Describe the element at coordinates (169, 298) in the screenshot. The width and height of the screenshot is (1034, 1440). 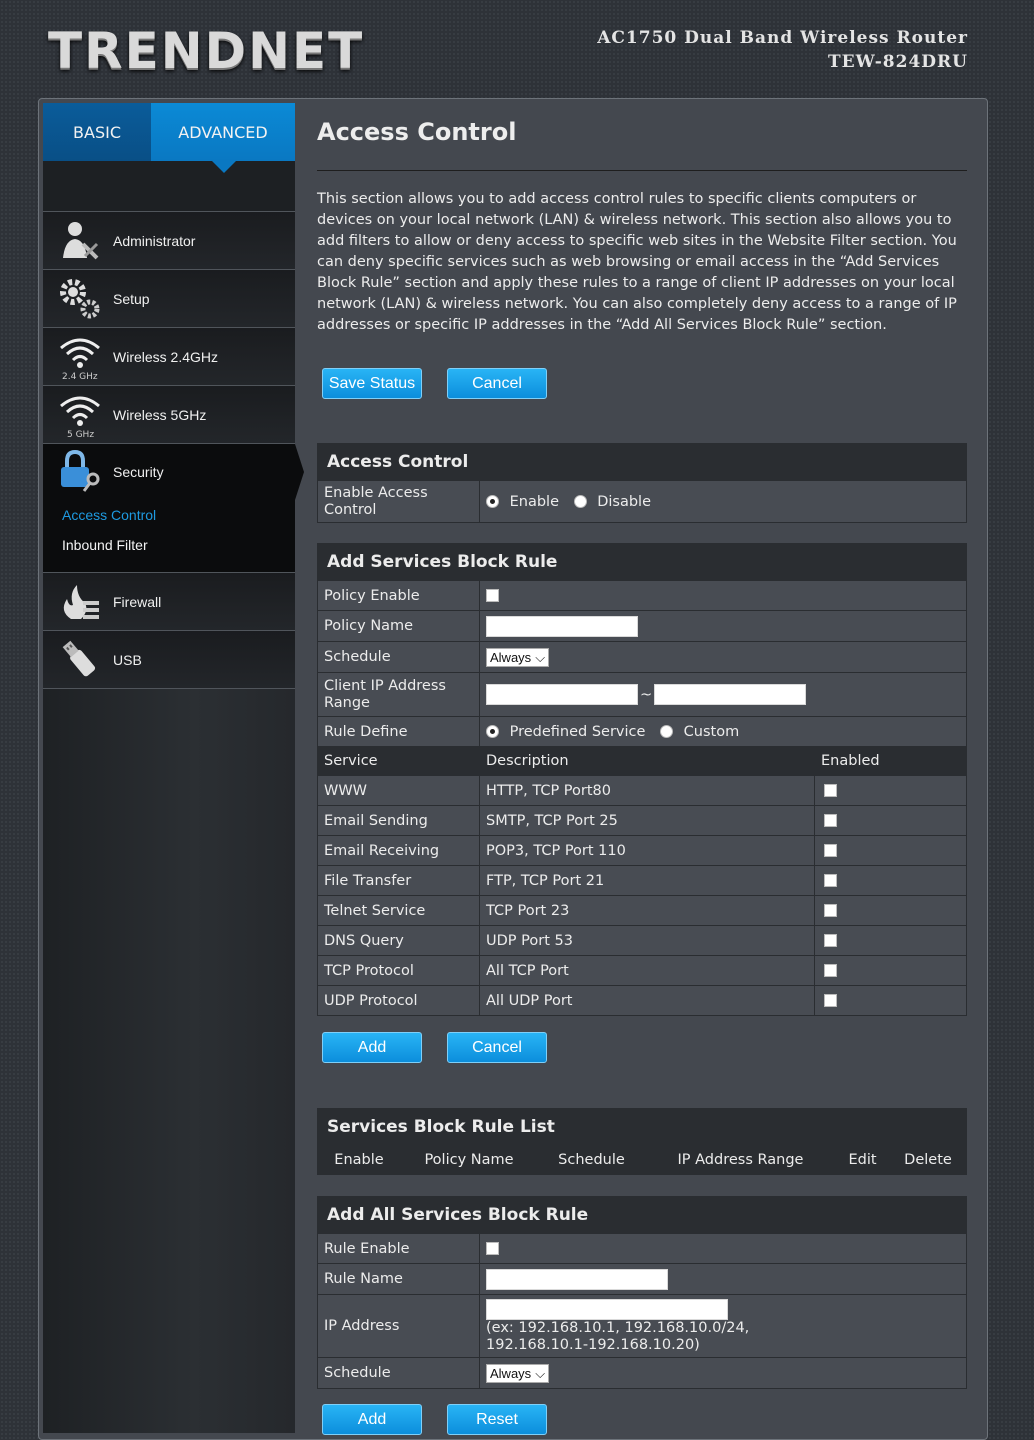
I see `sidebar-item-setup: Setup` at that location.